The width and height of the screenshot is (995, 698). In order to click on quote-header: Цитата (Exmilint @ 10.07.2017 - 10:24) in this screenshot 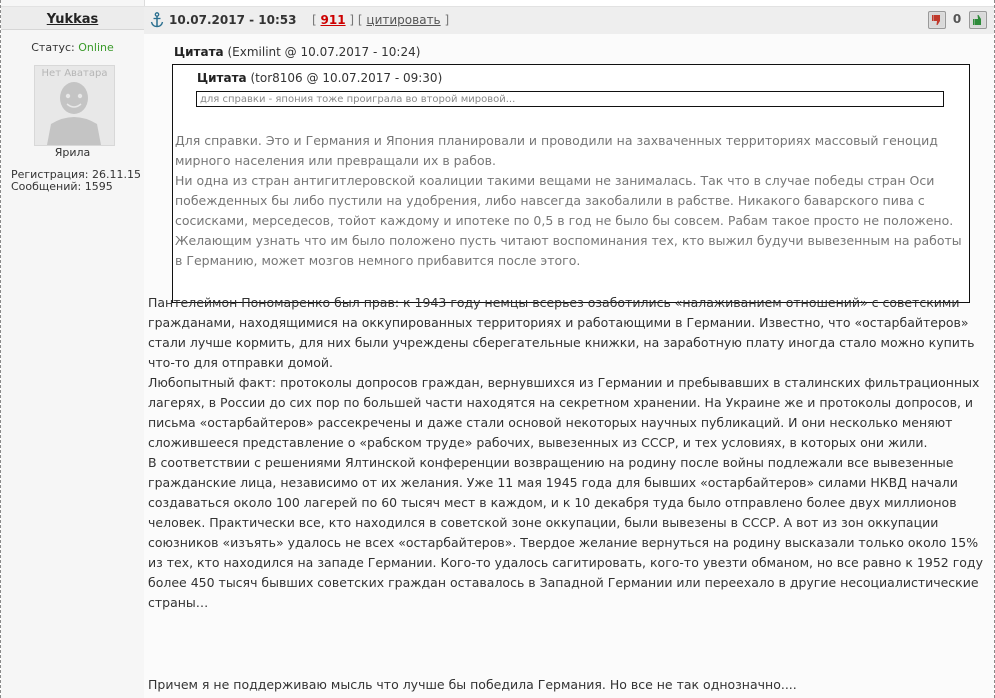, I will do `click(297, 52)`.